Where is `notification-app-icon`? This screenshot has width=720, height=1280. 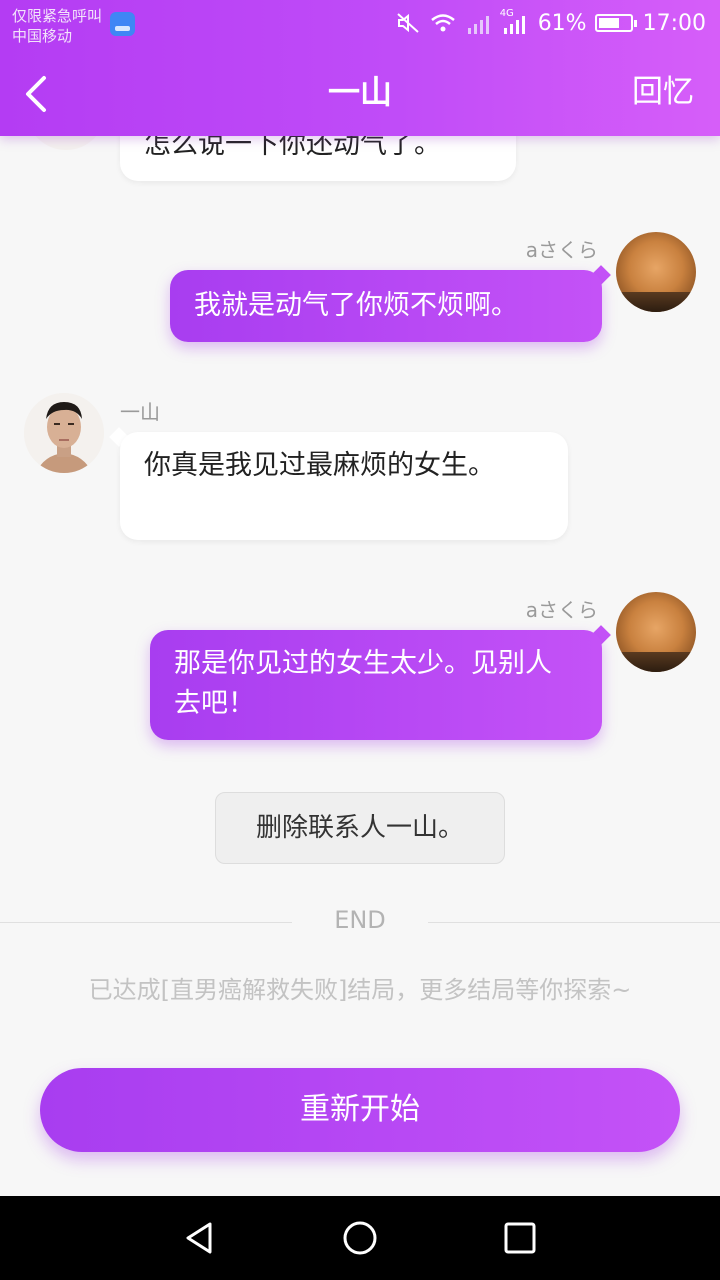
notification-app-icon is located at coordinates (122, 24).